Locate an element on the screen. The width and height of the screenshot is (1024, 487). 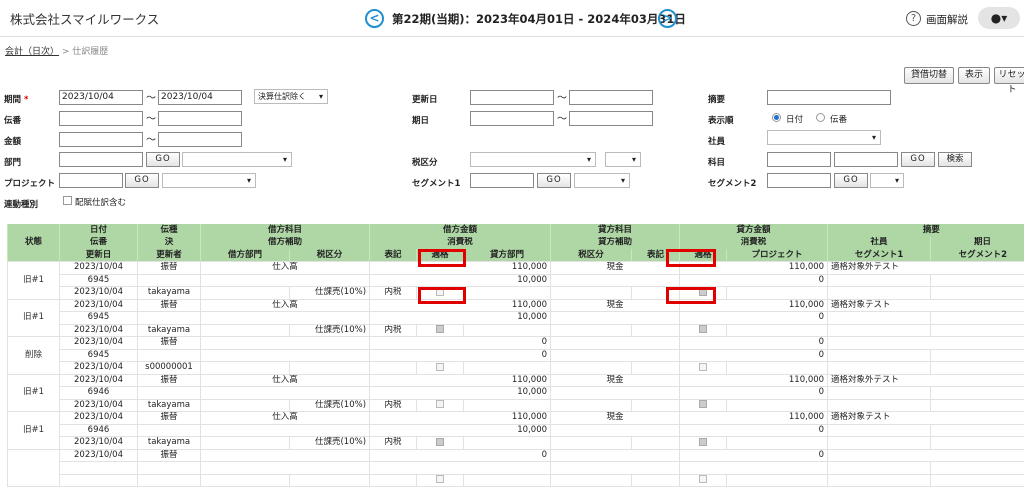
due-from-input is located at coordinates (512, 118).